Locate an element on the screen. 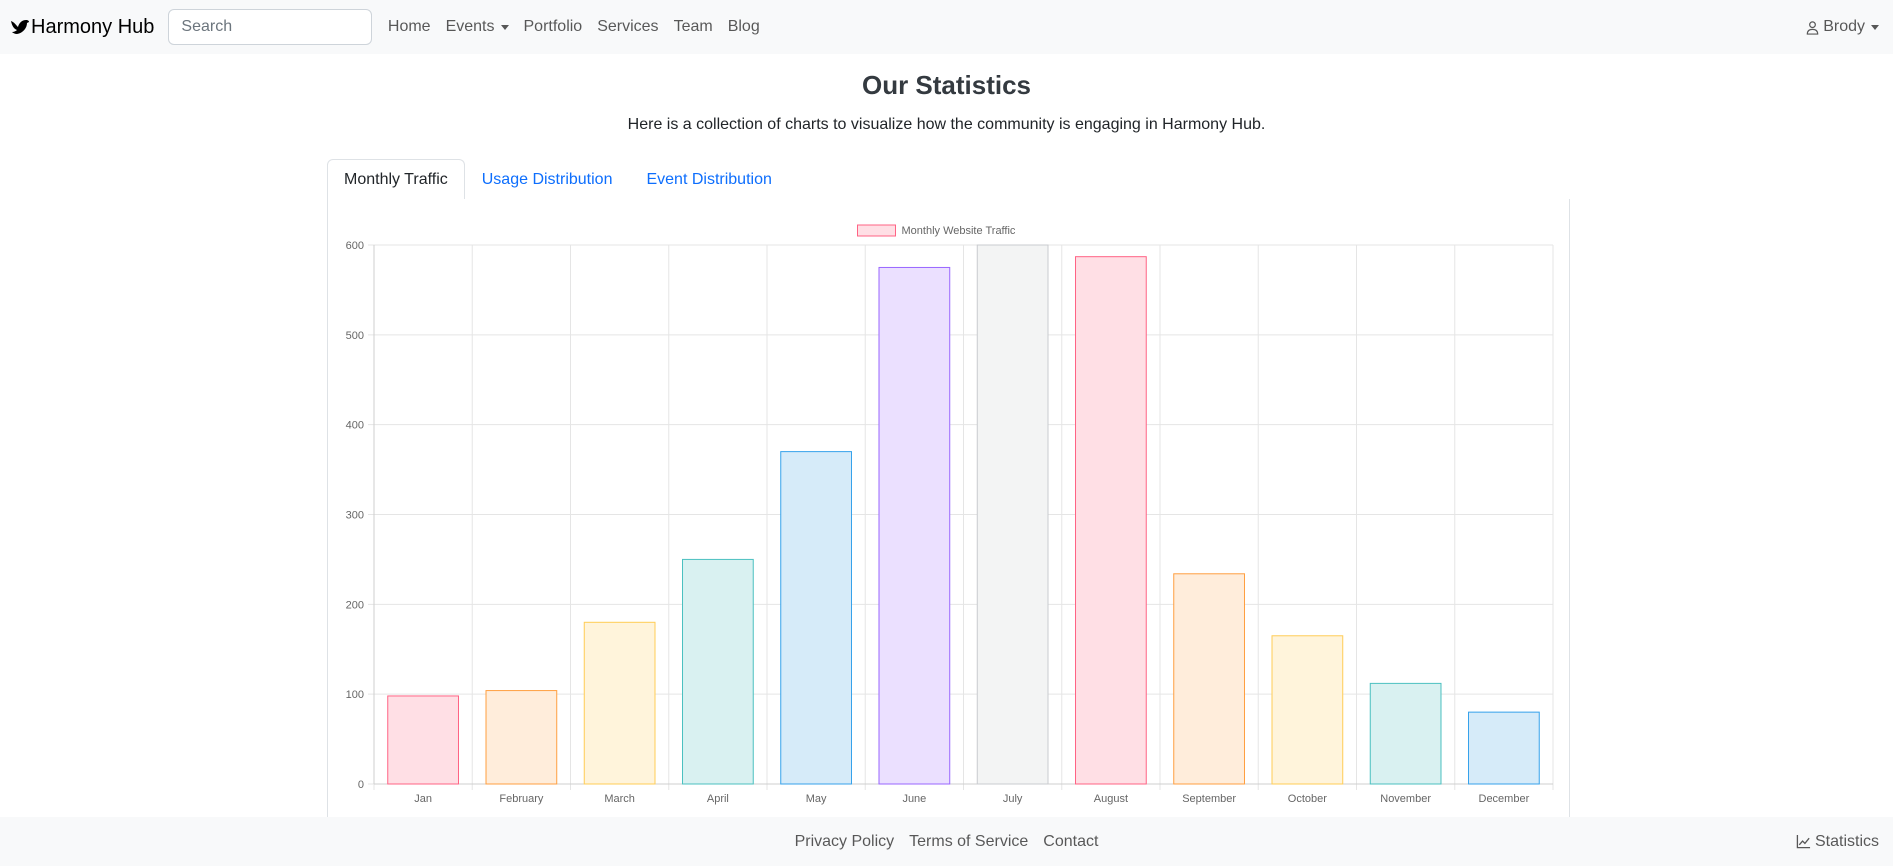 This screenshot has width=1893, height=866. footer-terms-link: Terms of Service is located at coordinates (969, 842).